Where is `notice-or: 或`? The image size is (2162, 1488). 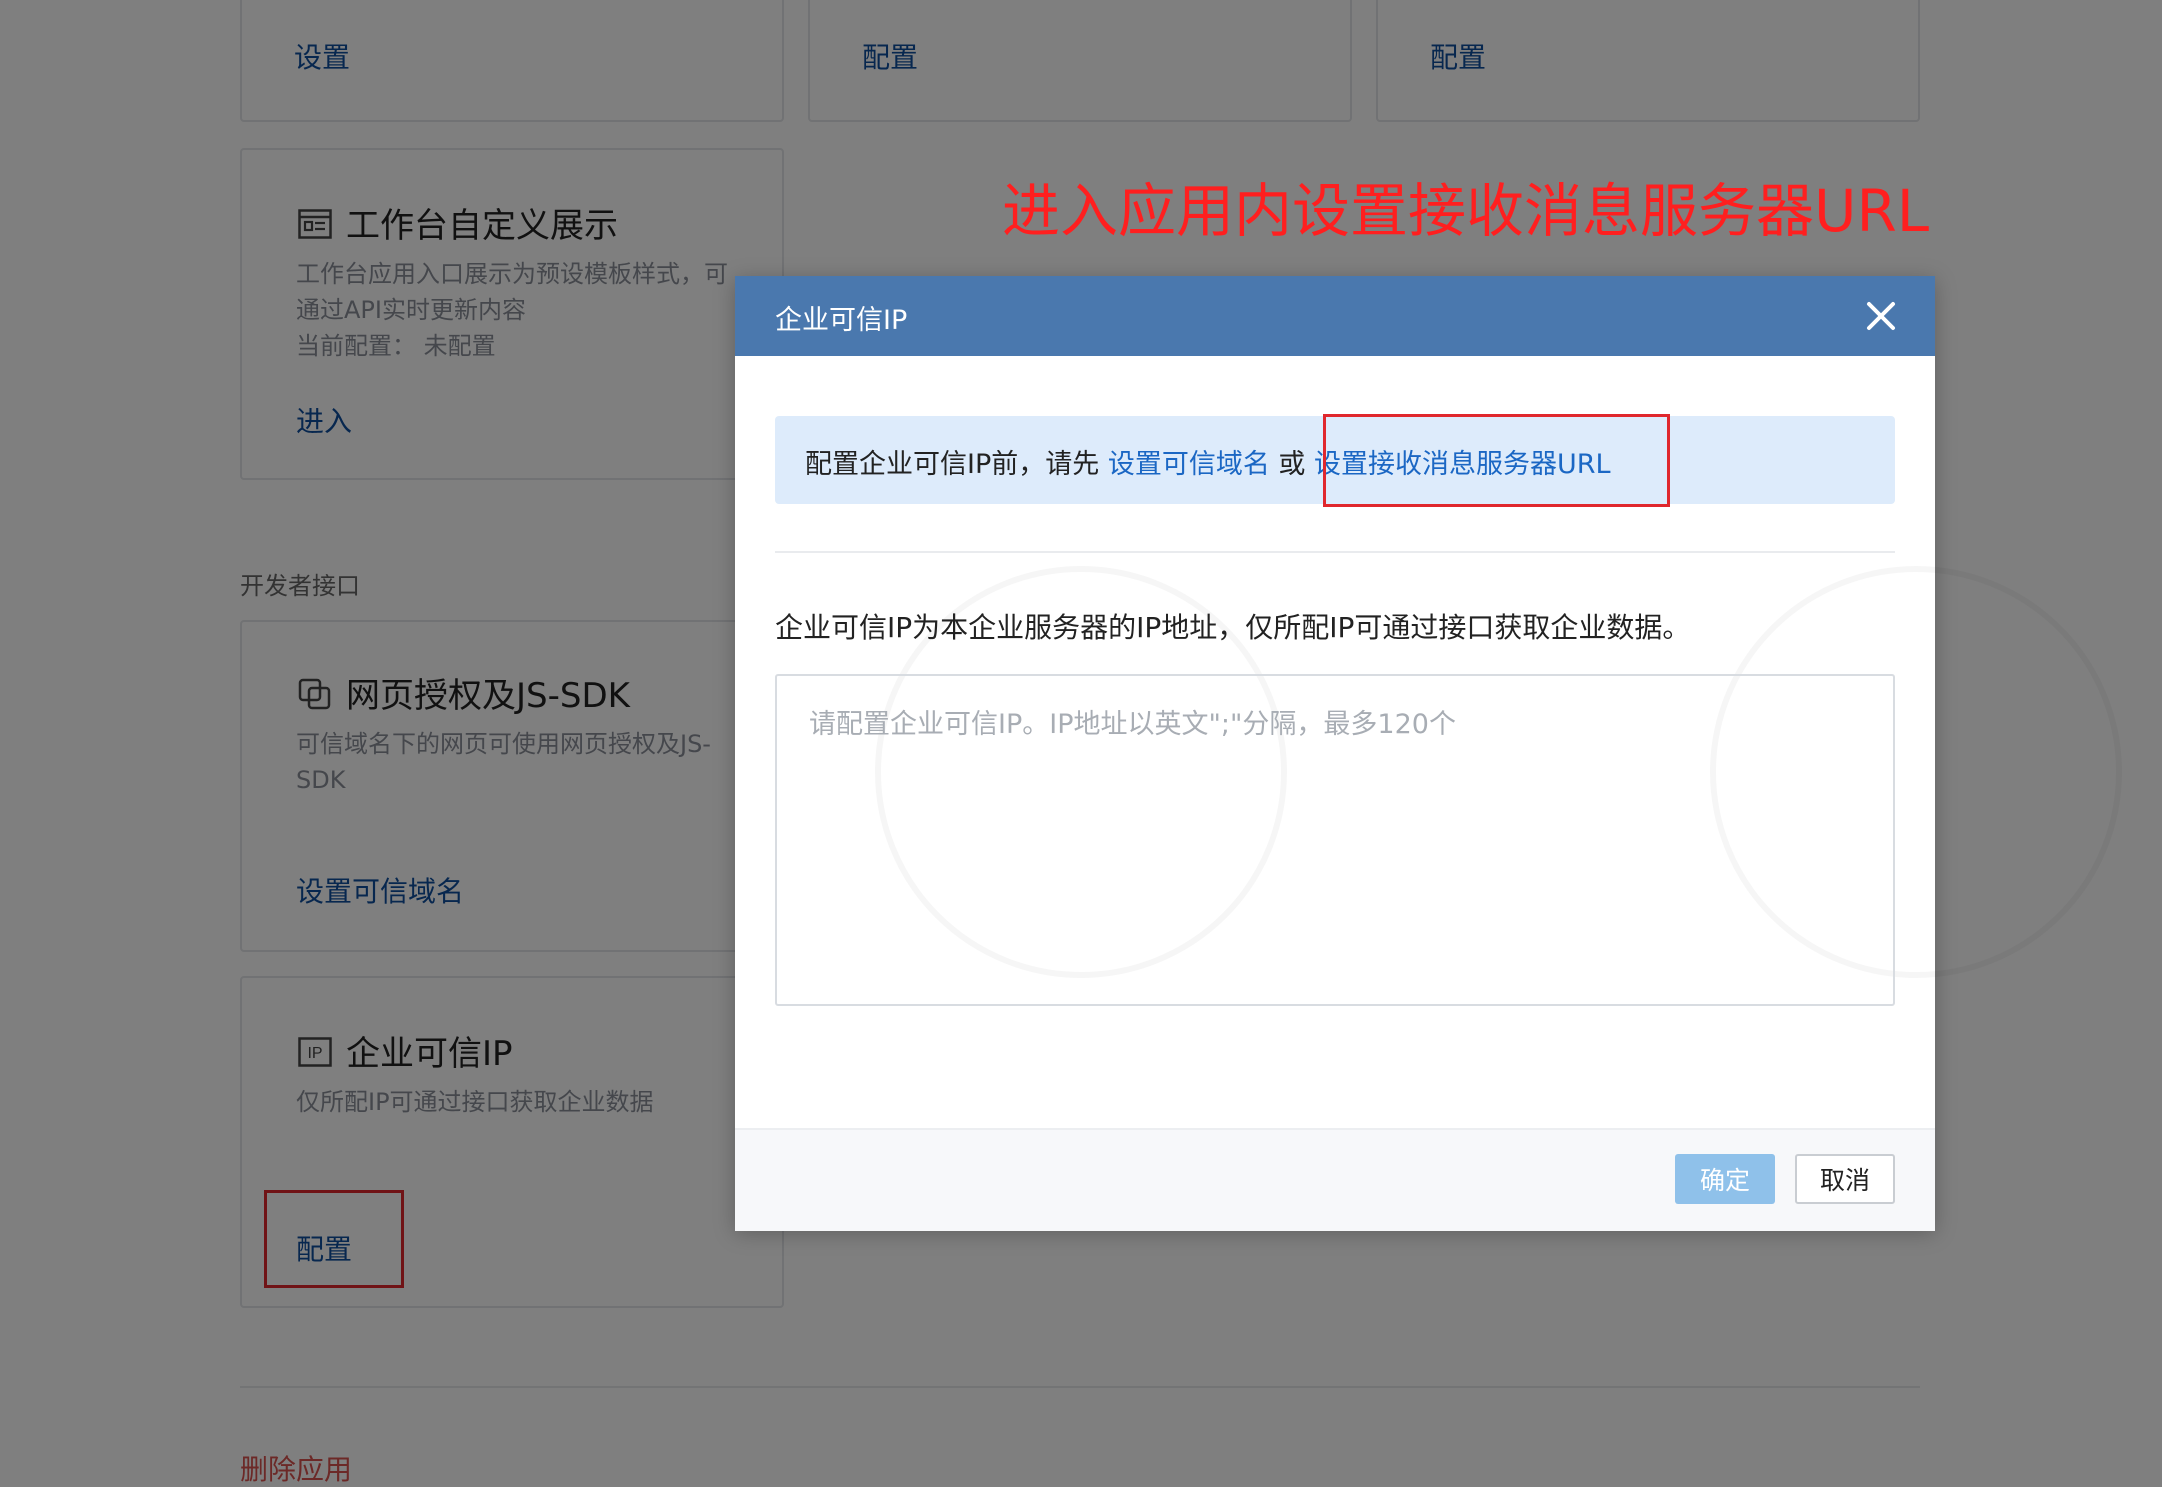
notice-or: 或 is located at coordinates (1291, 464).